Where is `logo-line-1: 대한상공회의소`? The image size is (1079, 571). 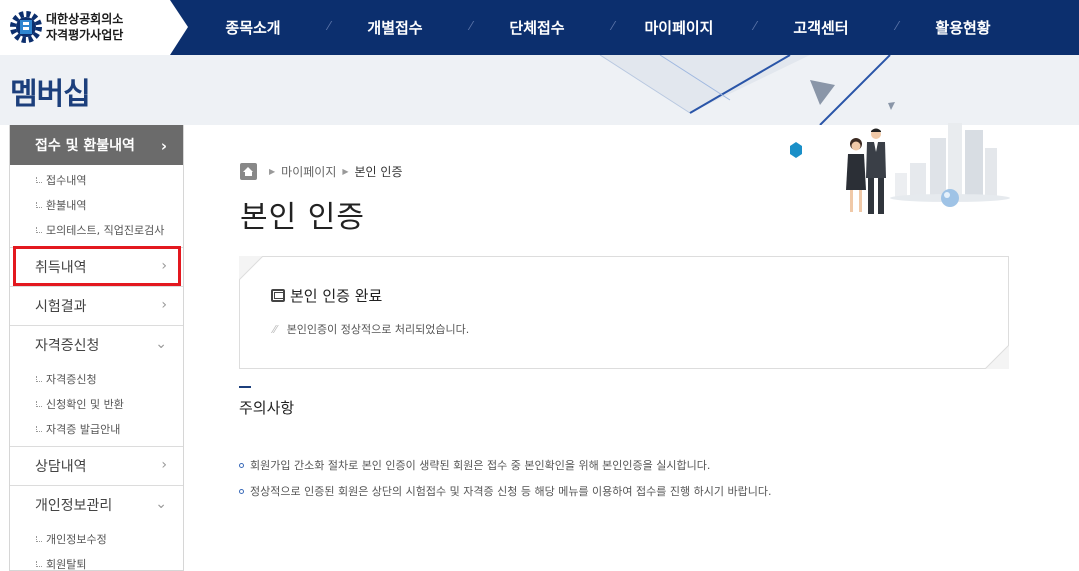 logo-line-1: 대한상공회의소 is located at coordinates (85, 19).